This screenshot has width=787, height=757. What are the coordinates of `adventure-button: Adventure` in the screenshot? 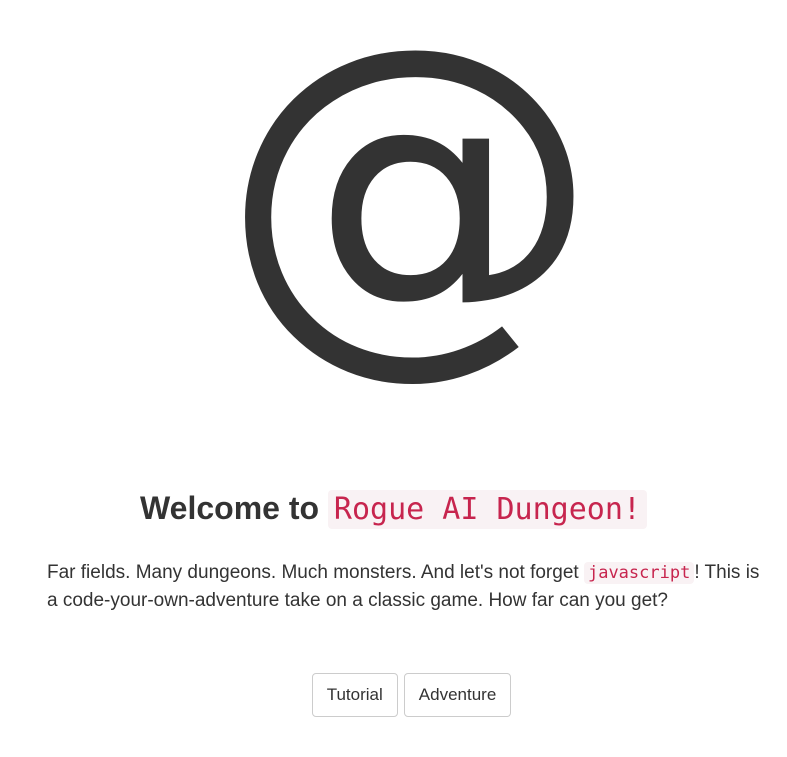 It's located at (457, 695).